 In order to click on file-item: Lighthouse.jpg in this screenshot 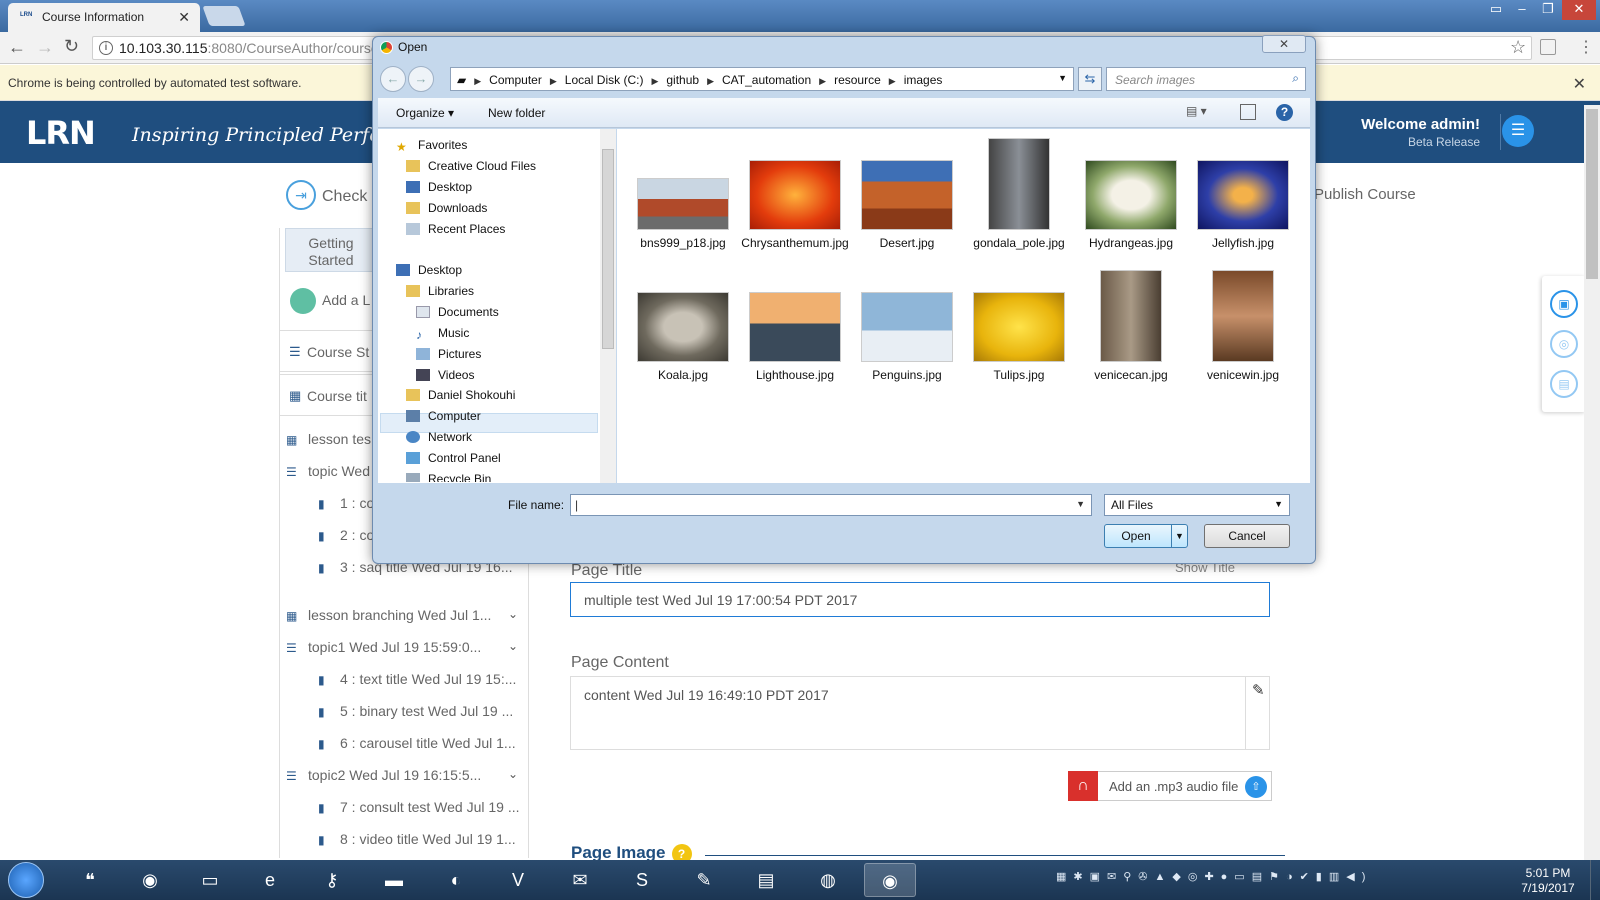, I will do `click(795, 337)`.